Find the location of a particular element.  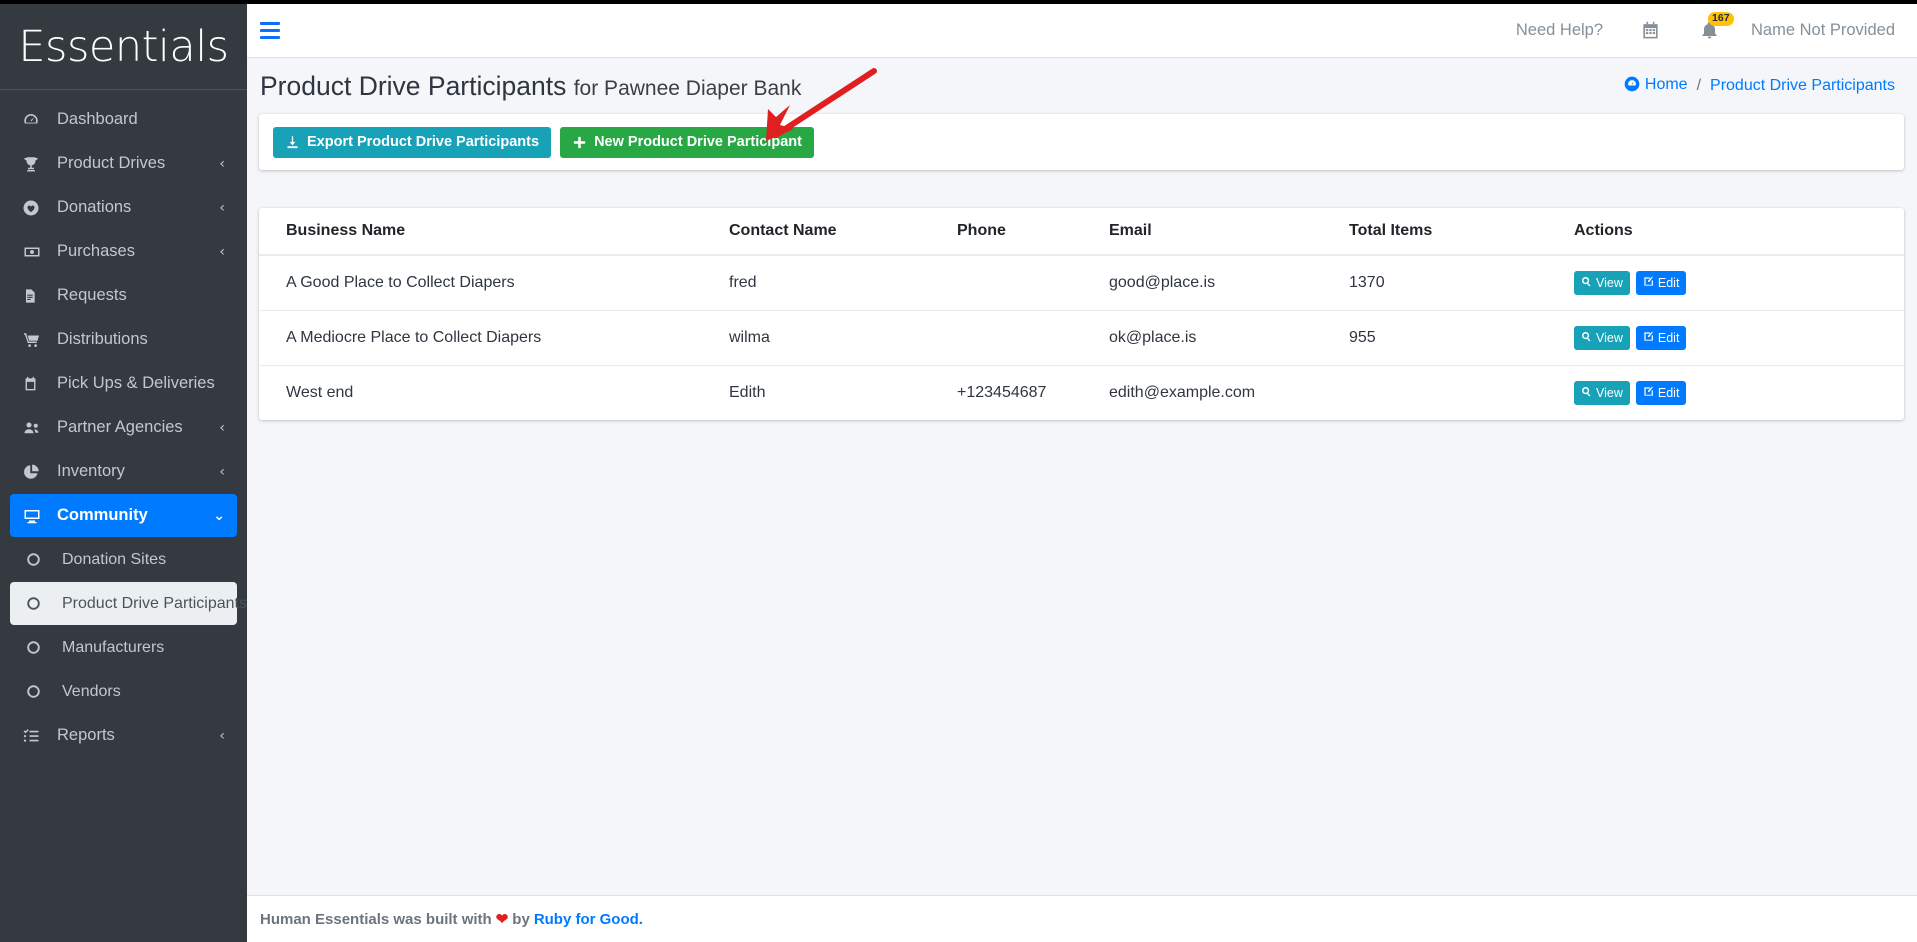

sidebar-item-purchases: Purchases ‹ is located at coordinates (123, 251).